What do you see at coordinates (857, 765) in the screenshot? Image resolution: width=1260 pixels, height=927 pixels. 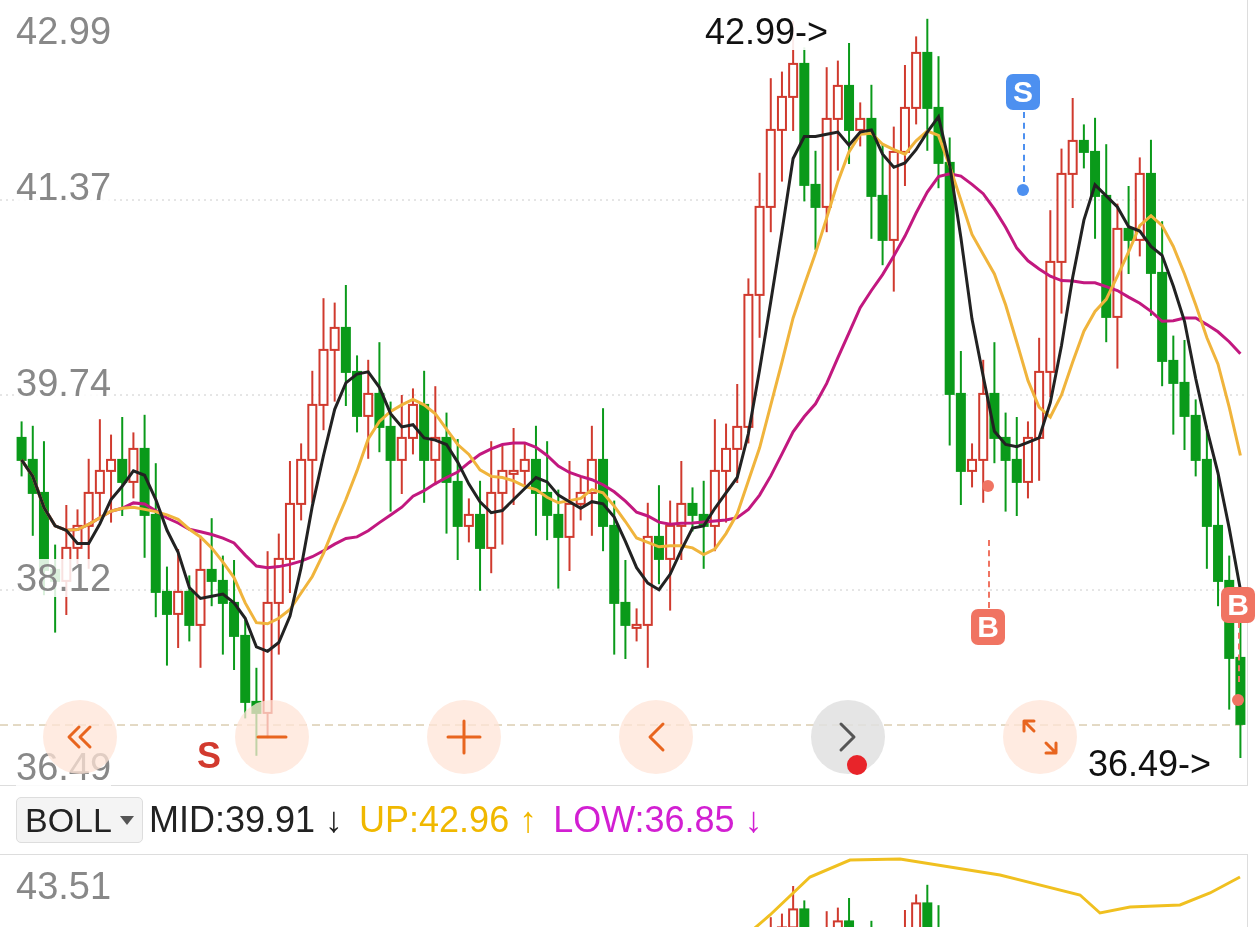 I see `notification-dot` at bounding box center [857, 765].